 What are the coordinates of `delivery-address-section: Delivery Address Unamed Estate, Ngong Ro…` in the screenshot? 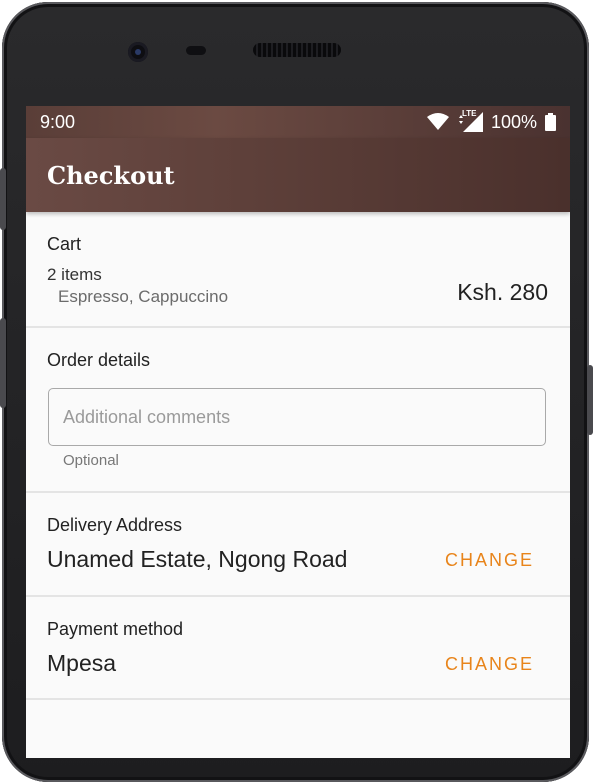 It's located at (298, 545).